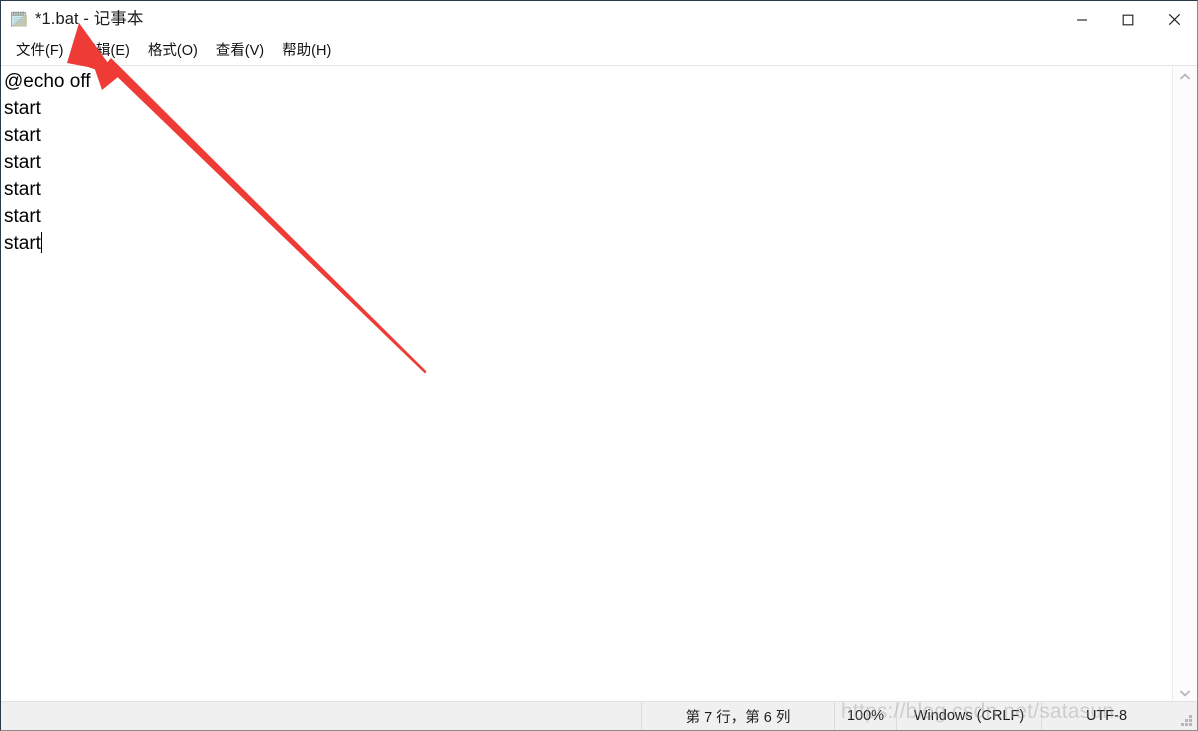  I want to click on editor-line-with-caret: start, so click(588, 243).